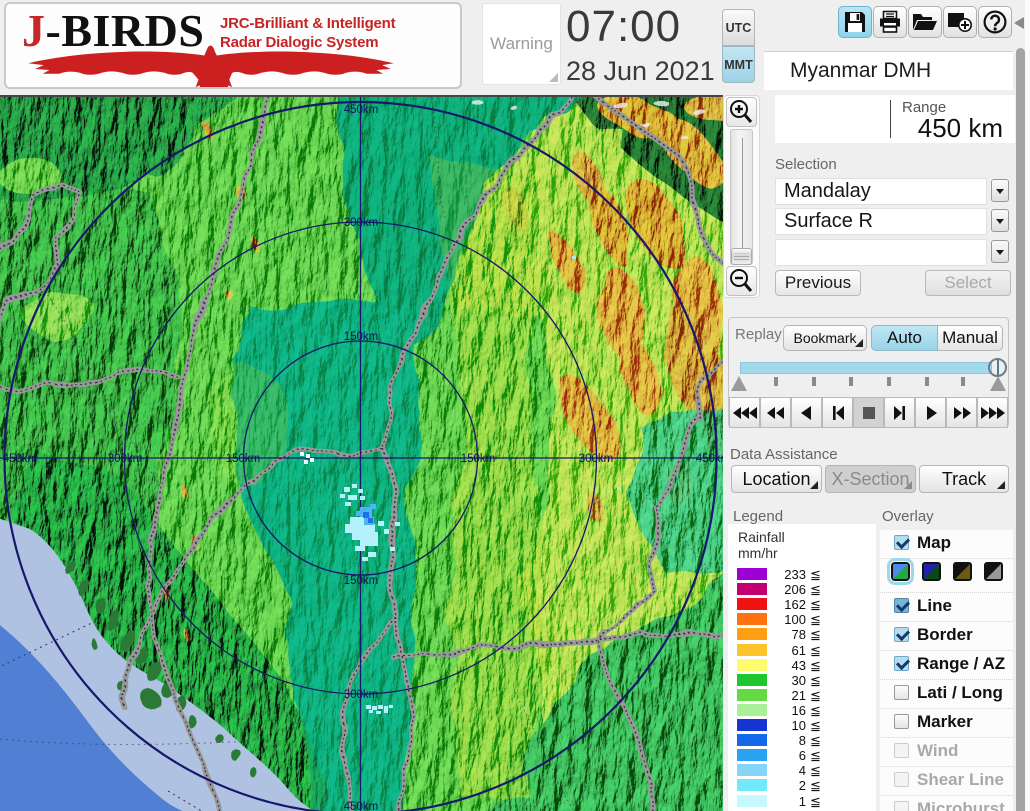 The image size is (1030, 811). What do you see at coordinates (992, 412) in the screenshot?
I see `skip-to-end-button` at bounding box center [992, 412].